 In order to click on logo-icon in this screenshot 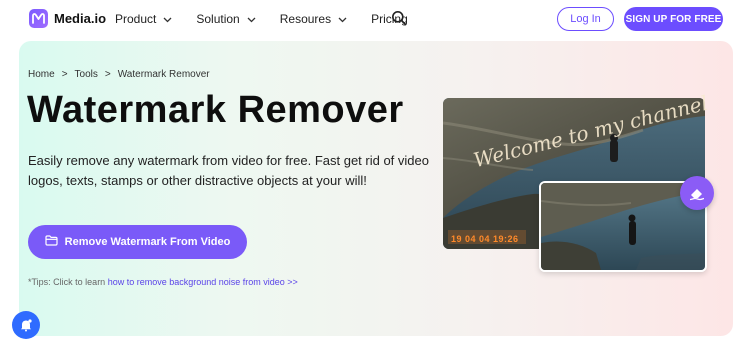, I will do `click(38, 18)`.